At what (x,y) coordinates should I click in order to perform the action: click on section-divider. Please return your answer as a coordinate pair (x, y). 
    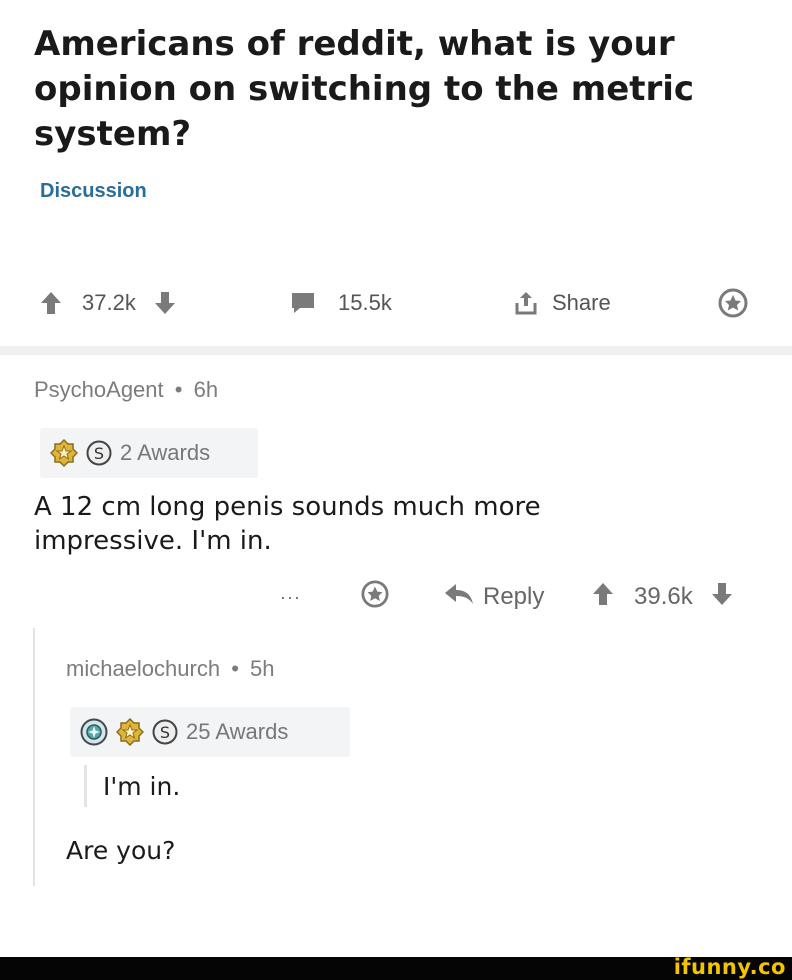
    Looking at the image, I should click on (396, 350).